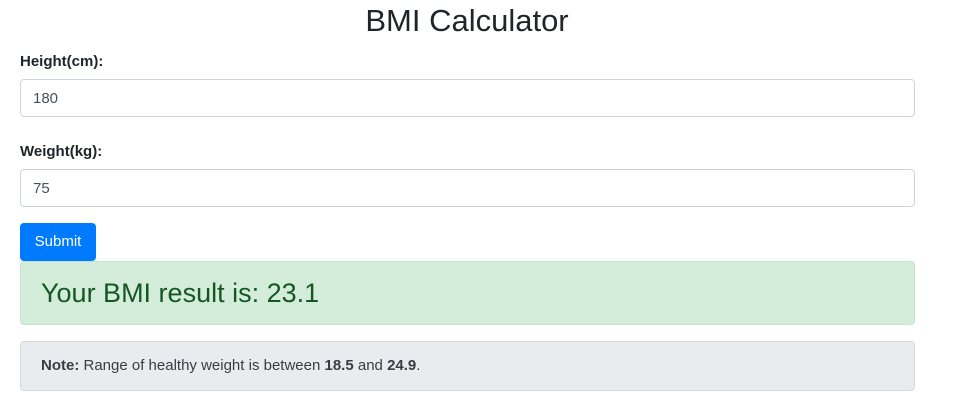 The height and width of the screenshot is (417, 954). Describe the element at coordinates (370, 365) in the screenshot. I see `note-text-middle: and` at that location.